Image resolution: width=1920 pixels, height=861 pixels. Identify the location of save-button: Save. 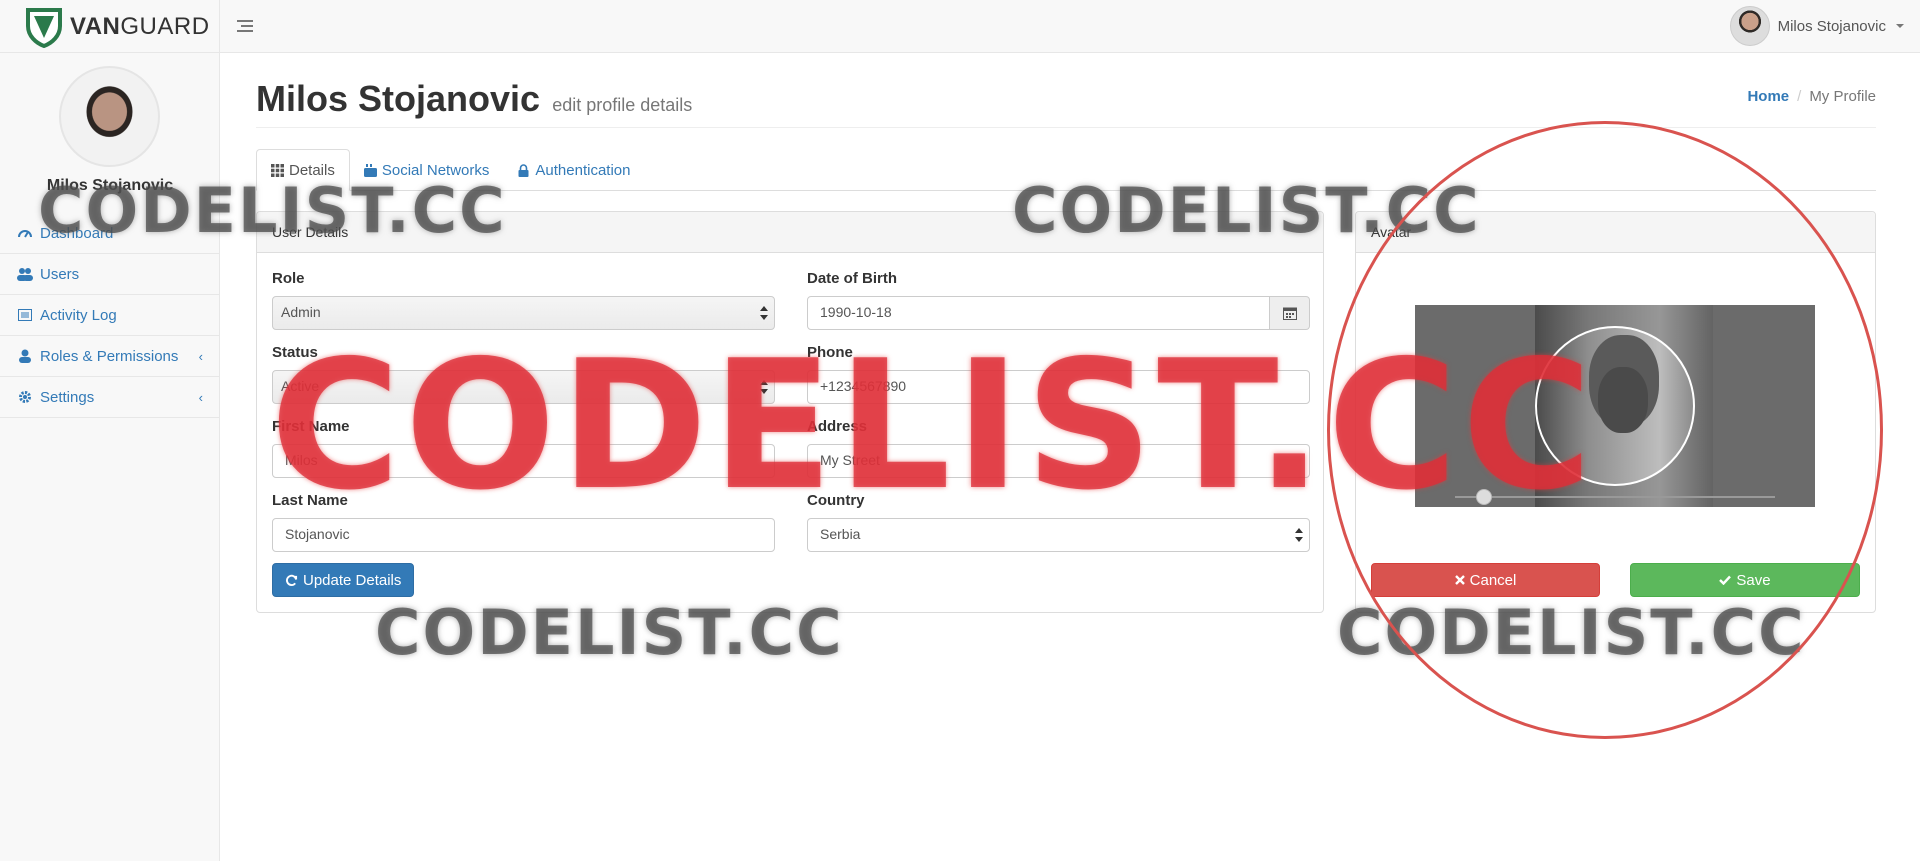
(1745, 580).